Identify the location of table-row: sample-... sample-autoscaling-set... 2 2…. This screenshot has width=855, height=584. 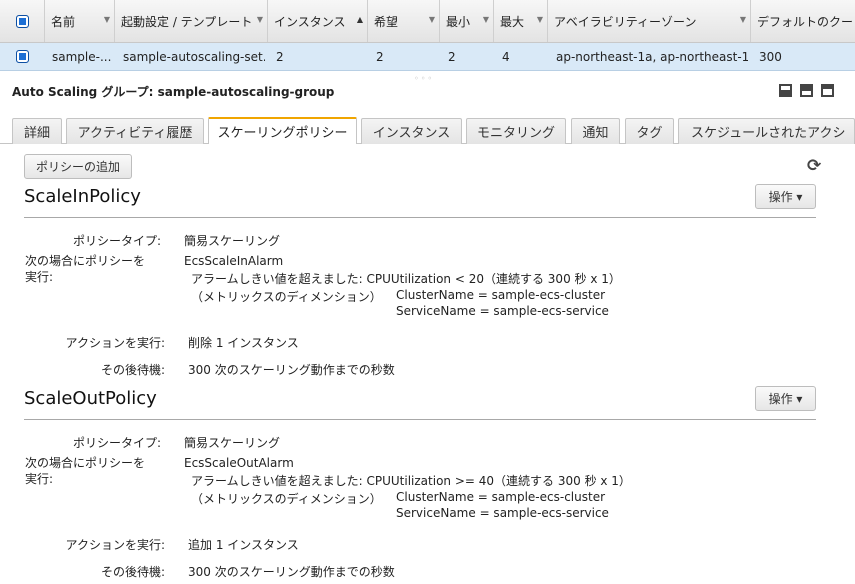
(427, 57).